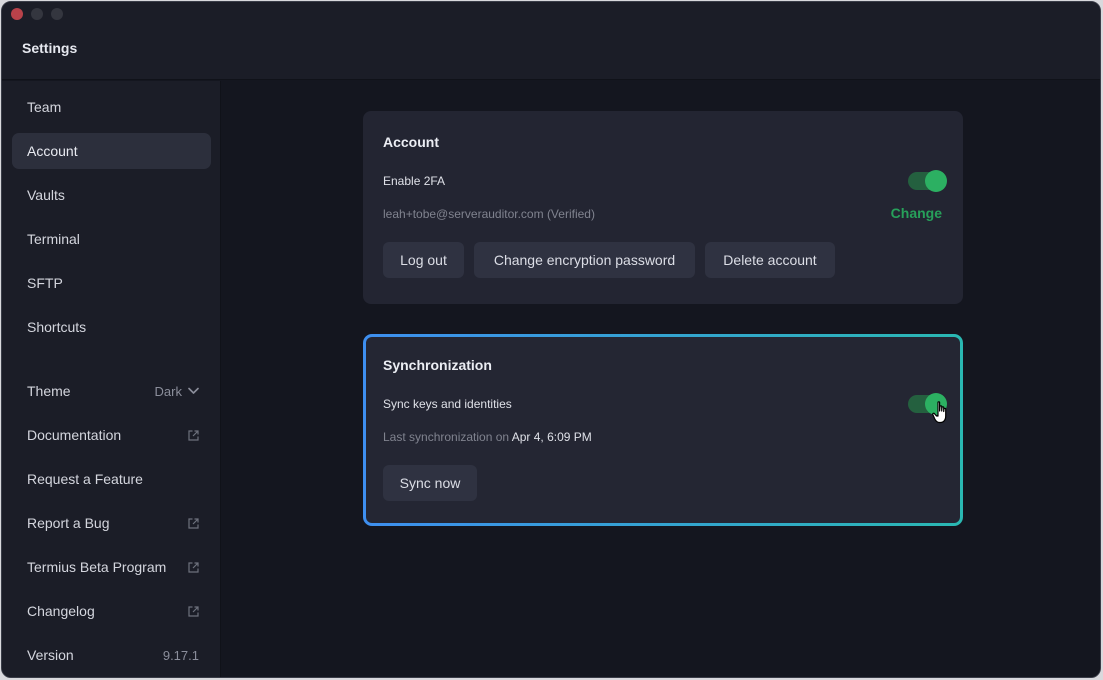 Image resolution: width=1103 pixels, height=680 pixels. What do you see at coordinates (551, 437) in the screenshot?
I see `last-sync-value: Apr 4, 6:09 PM` at bounding box center [551, 437].